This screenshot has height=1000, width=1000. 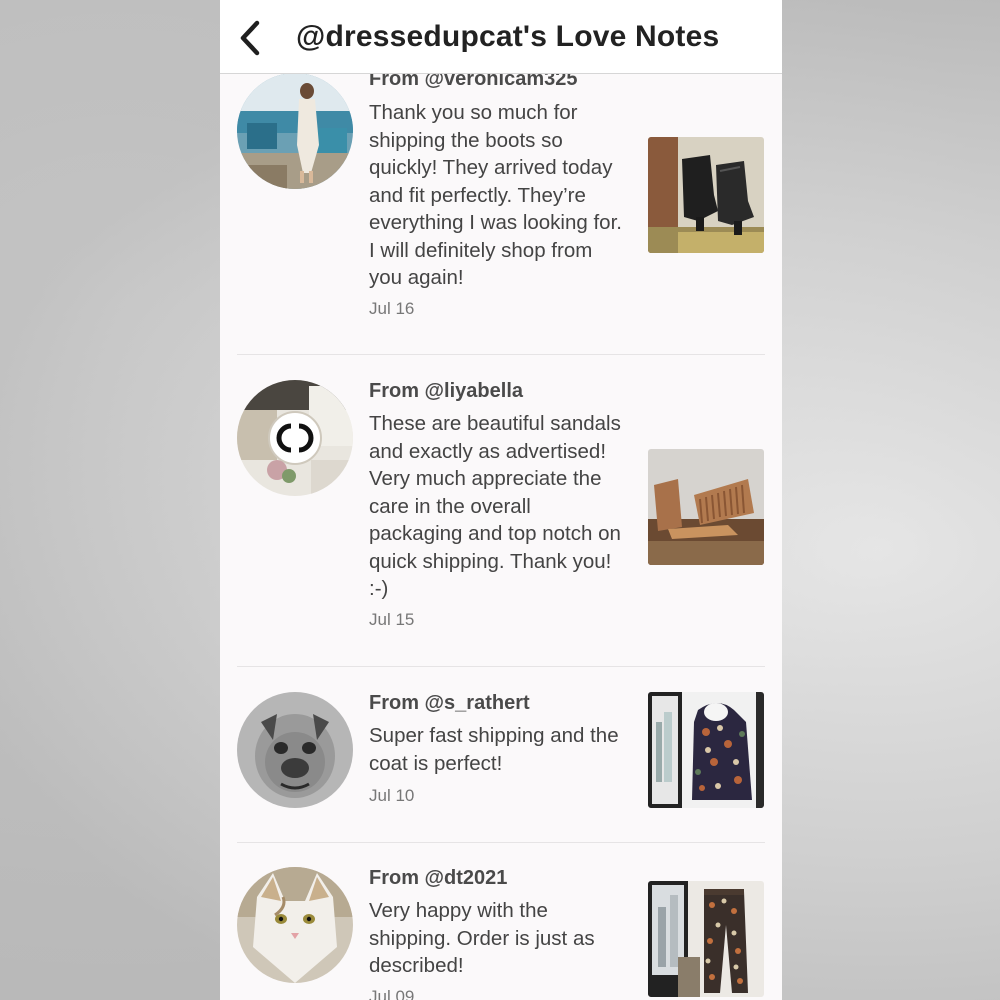 What do you see at coordinates (392, 795) in the screenshot?
I see `note-date: Jul 10` at bounding box center [392, 795].